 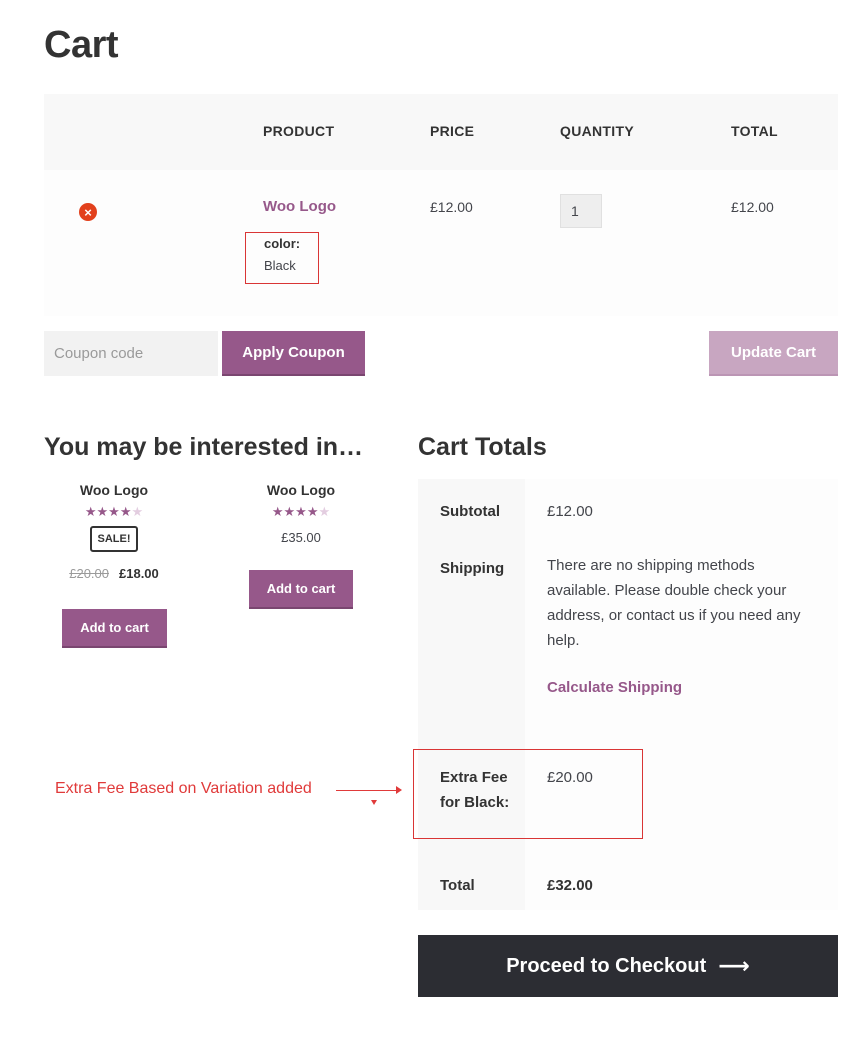 I want to click on order-total-row: Total £32.00, so click(x=628, y=881).